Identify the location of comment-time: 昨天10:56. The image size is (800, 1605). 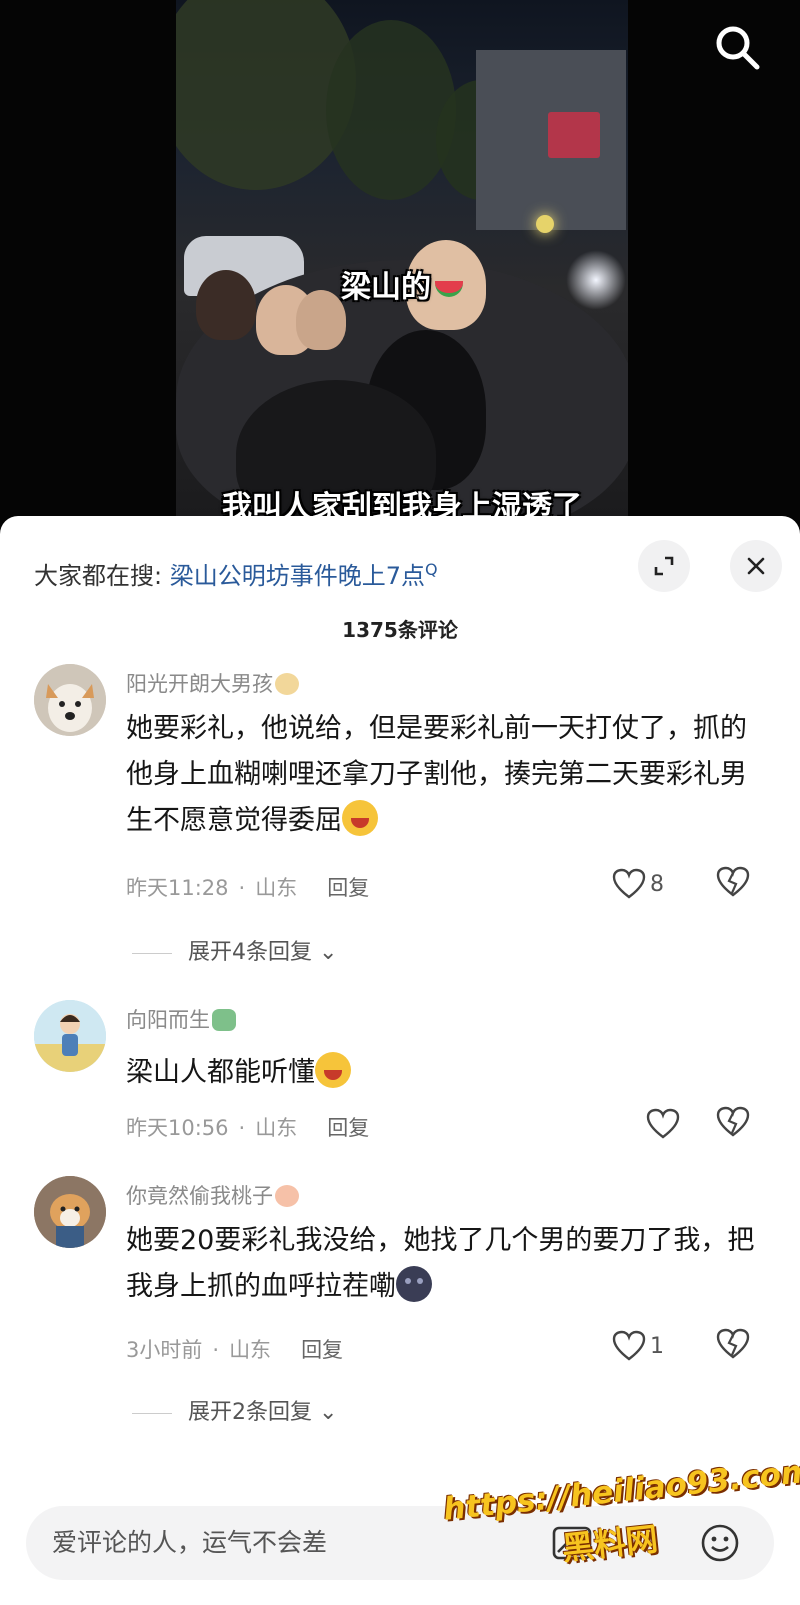
(177, 1128).